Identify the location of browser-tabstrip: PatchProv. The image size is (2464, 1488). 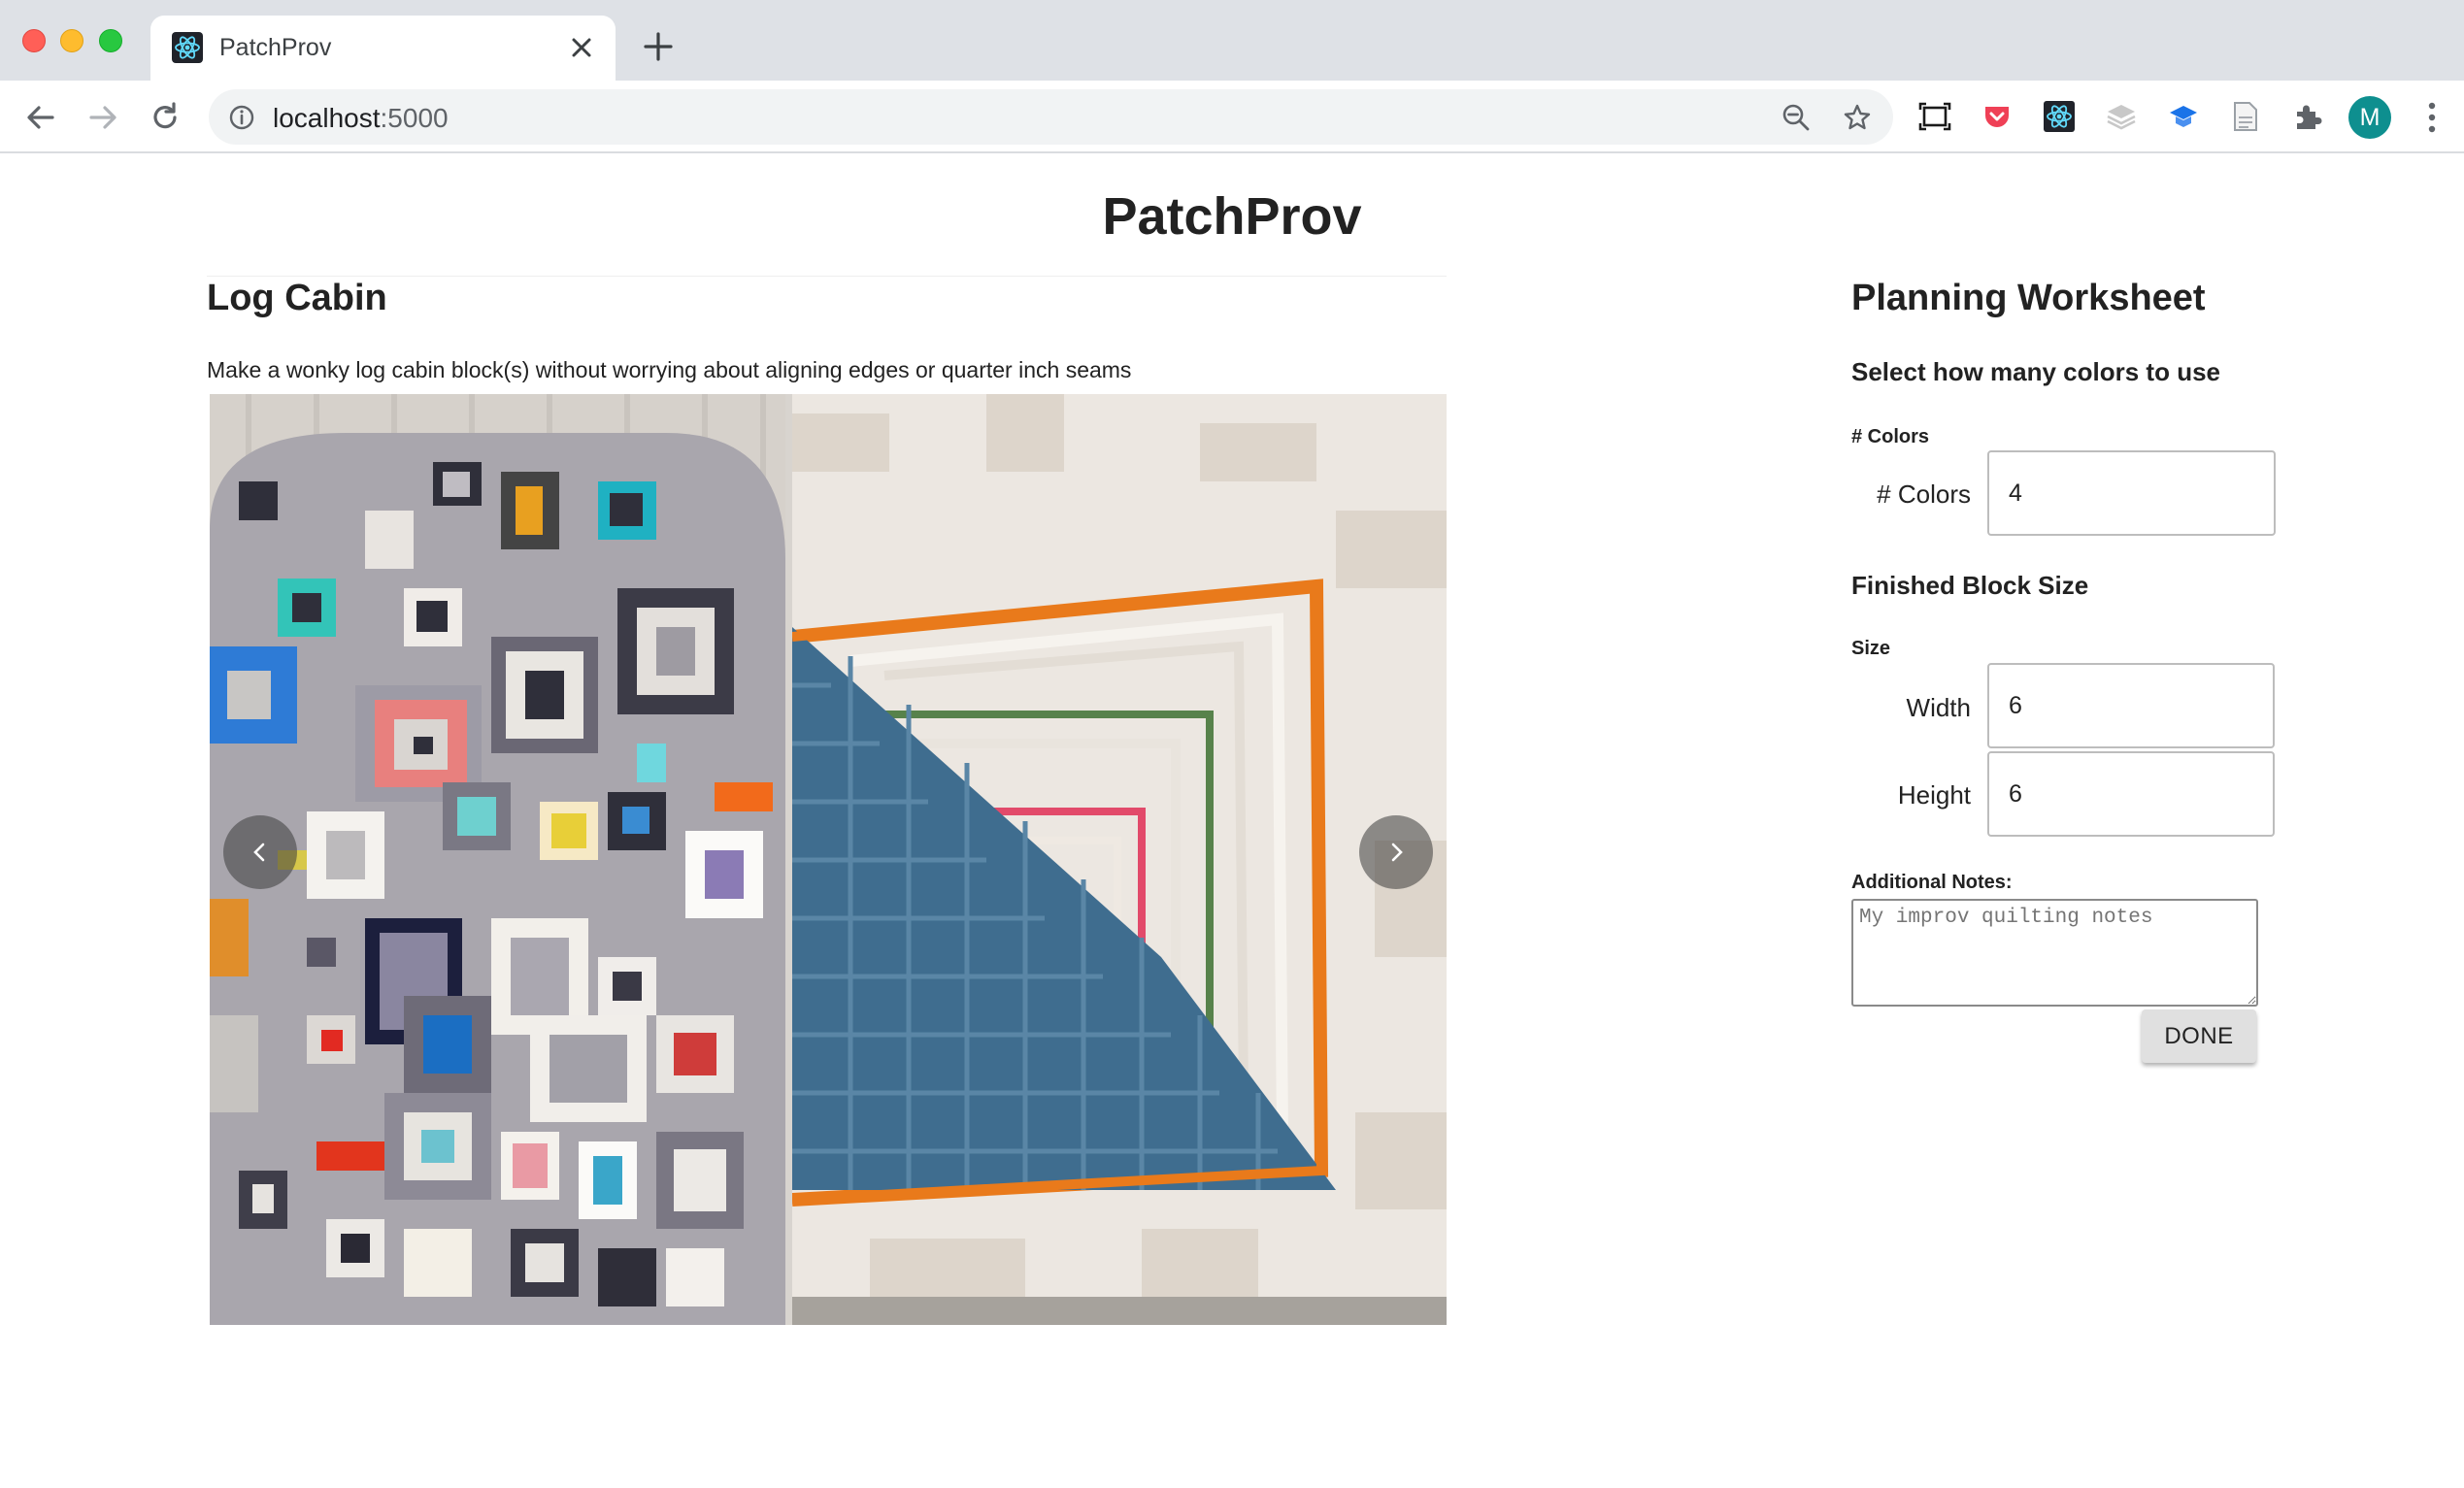
(1232, 40).